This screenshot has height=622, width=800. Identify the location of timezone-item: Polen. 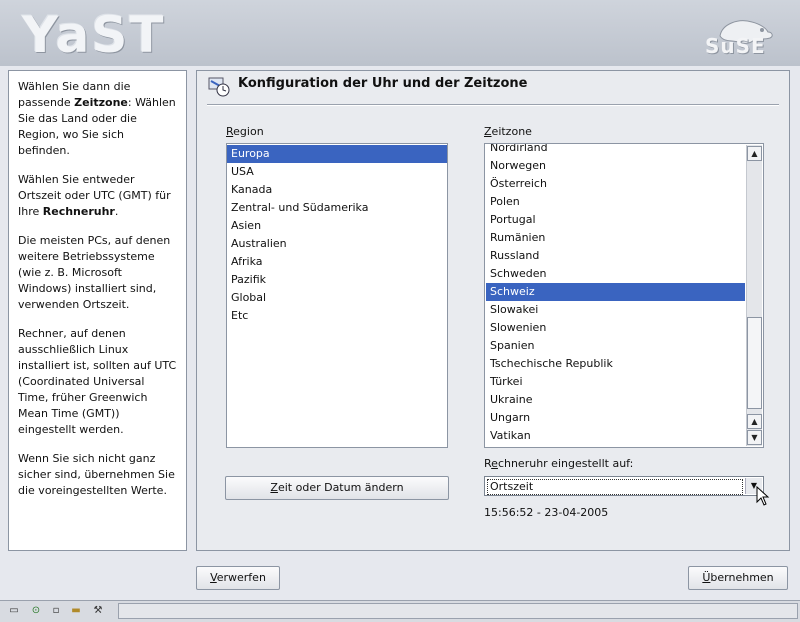
(615, 202).